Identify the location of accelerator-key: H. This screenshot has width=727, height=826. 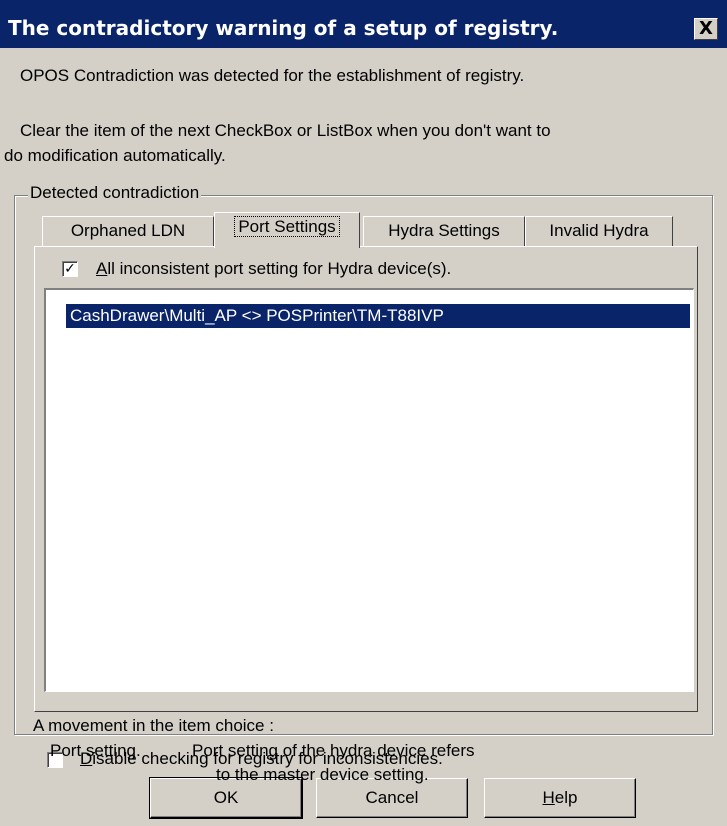
(548, 797).